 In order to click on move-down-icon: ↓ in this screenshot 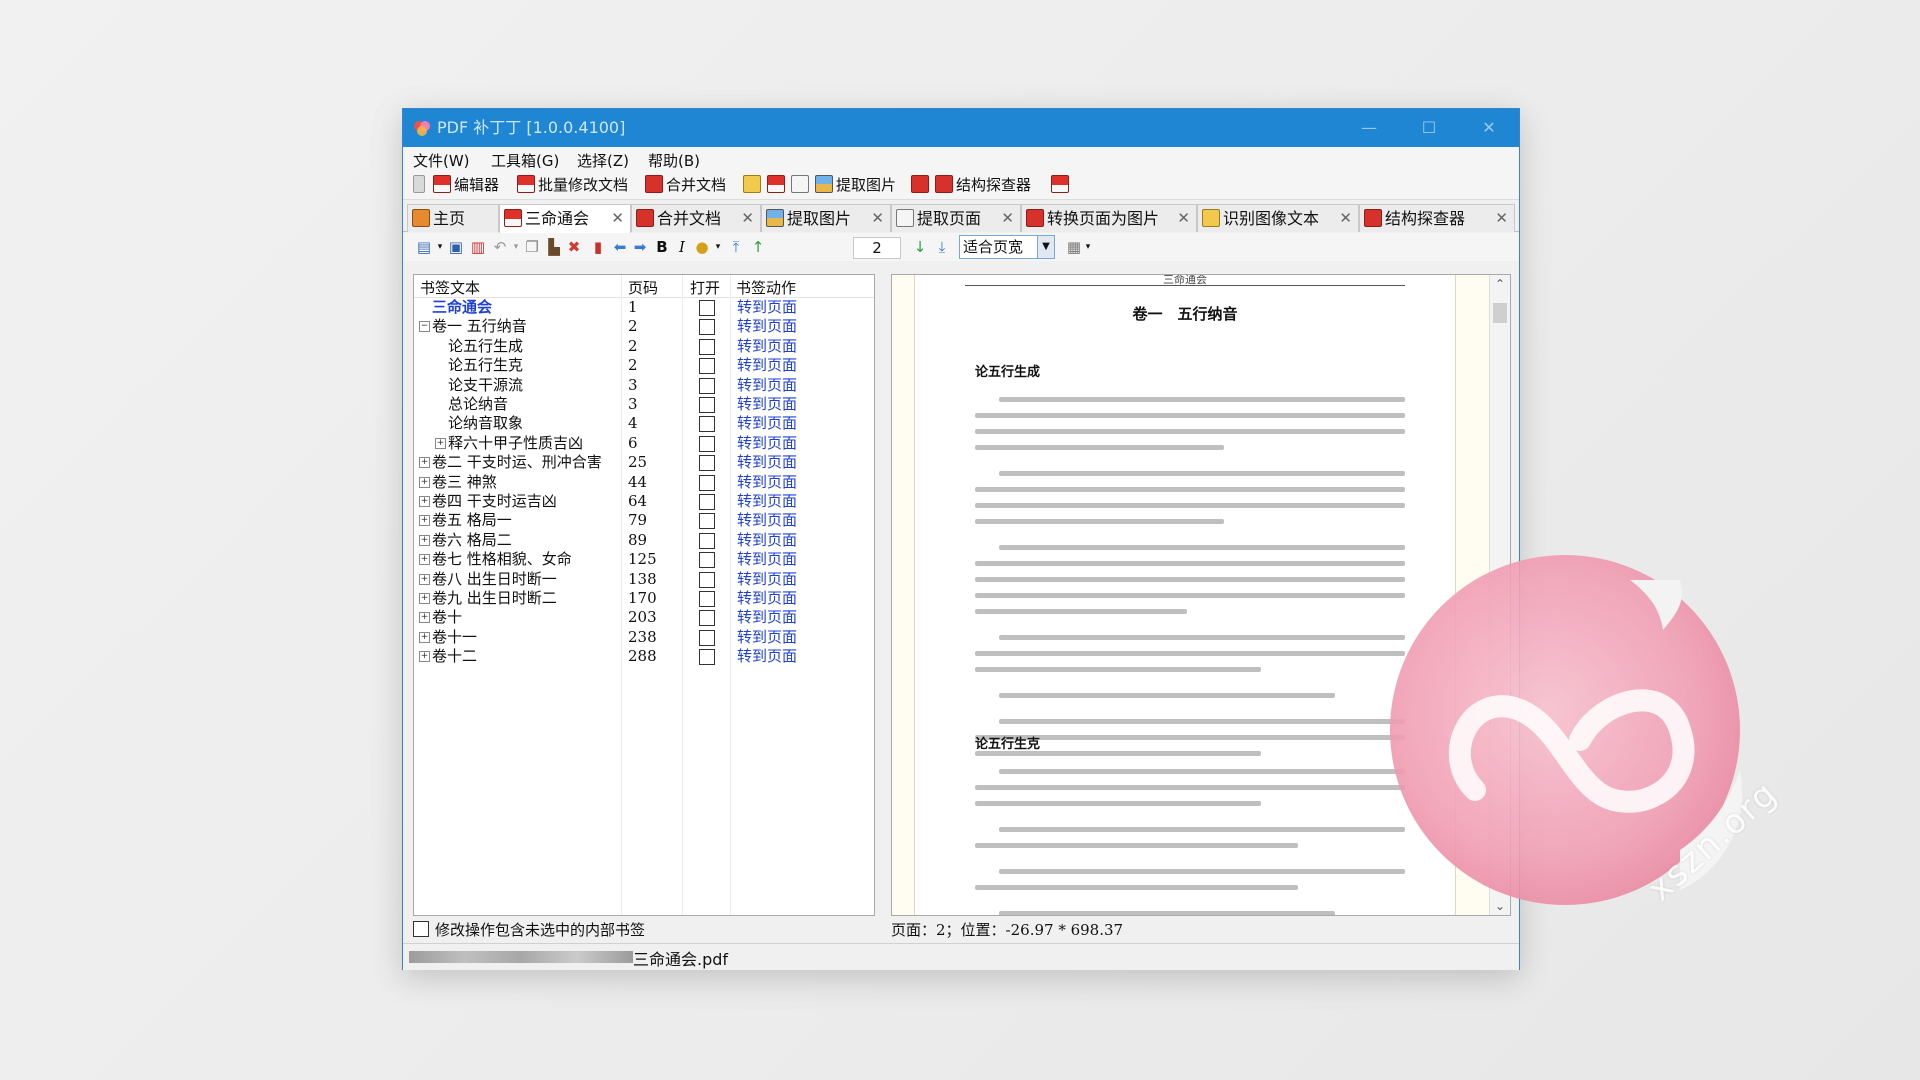, I will do `click(920, 247)`.